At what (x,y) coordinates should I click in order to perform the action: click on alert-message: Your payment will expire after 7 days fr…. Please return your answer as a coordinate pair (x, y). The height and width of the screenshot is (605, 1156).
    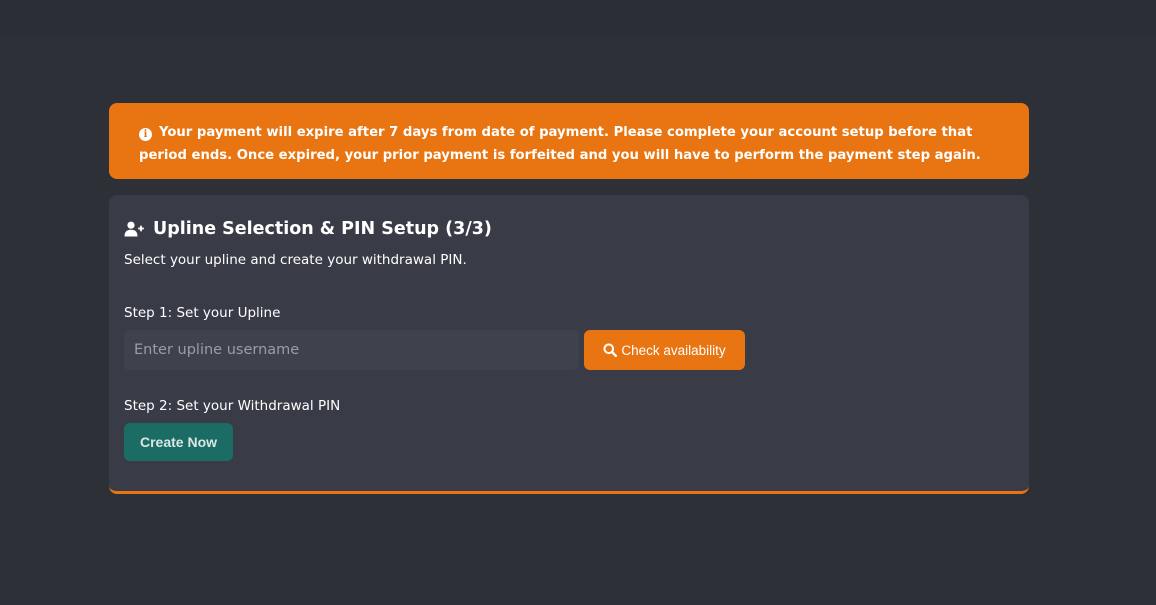
    Looking at the image, I should click on (560, 144).